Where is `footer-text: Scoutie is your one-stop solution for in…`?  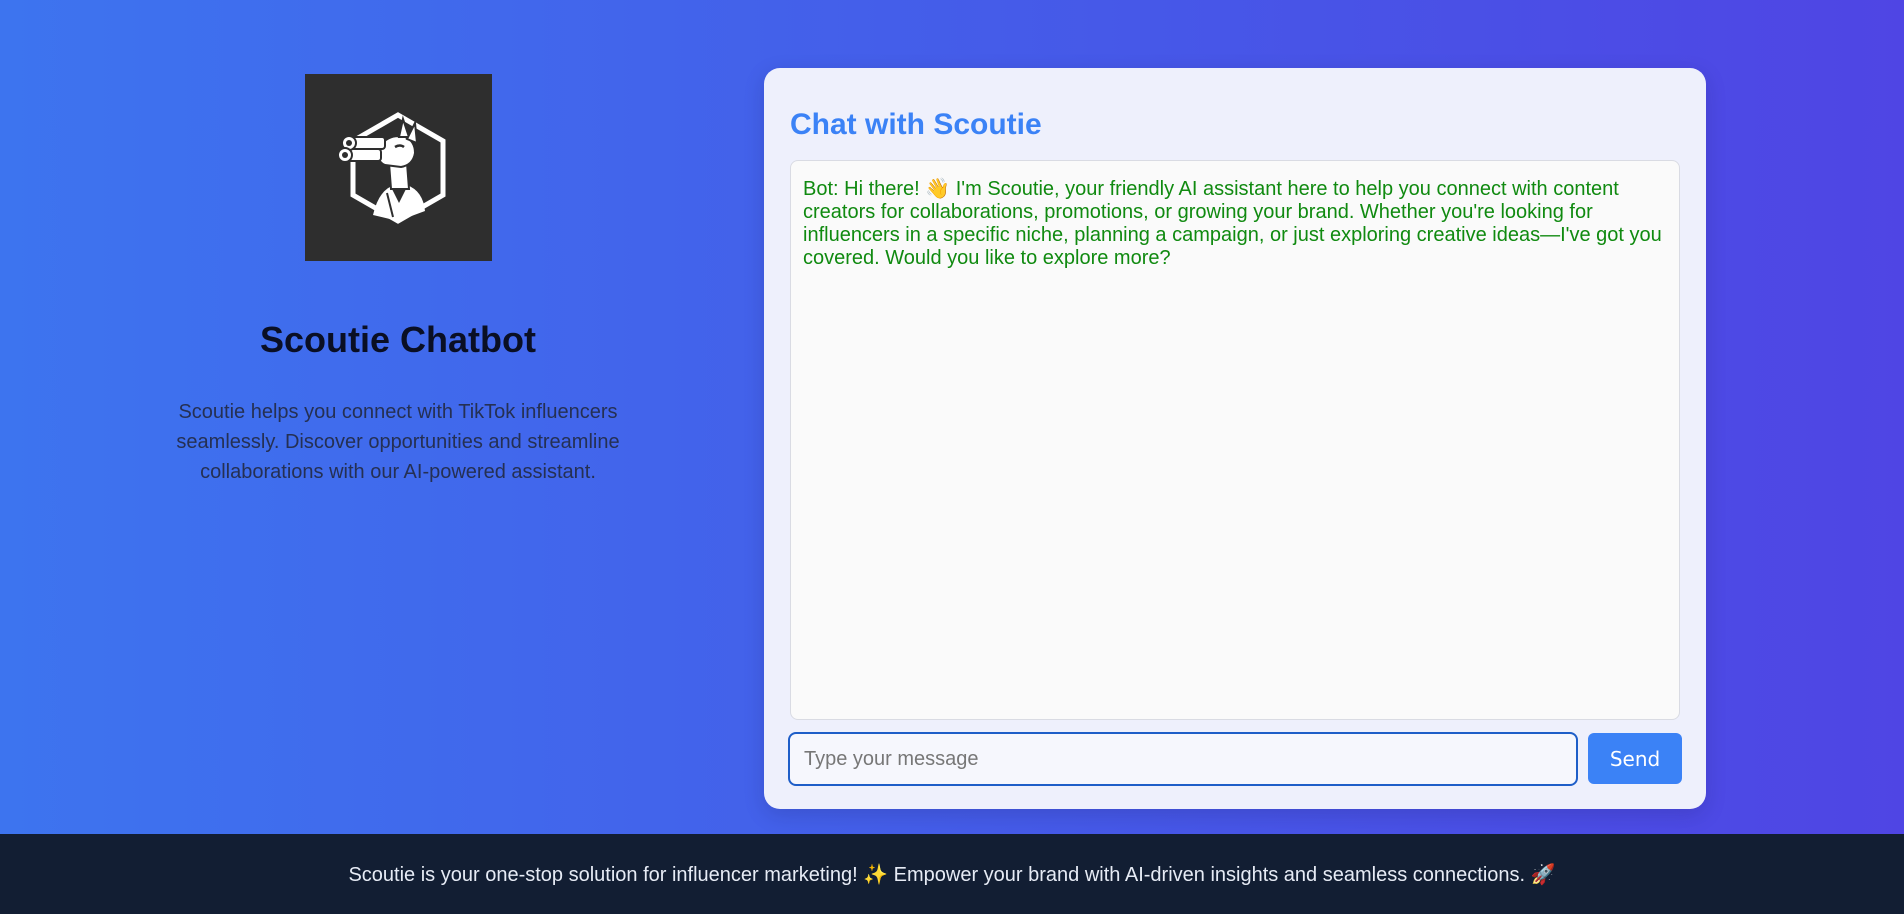 footer-text: Scoutie is your one-stop solution for in… is located at coordinates (952, 874).